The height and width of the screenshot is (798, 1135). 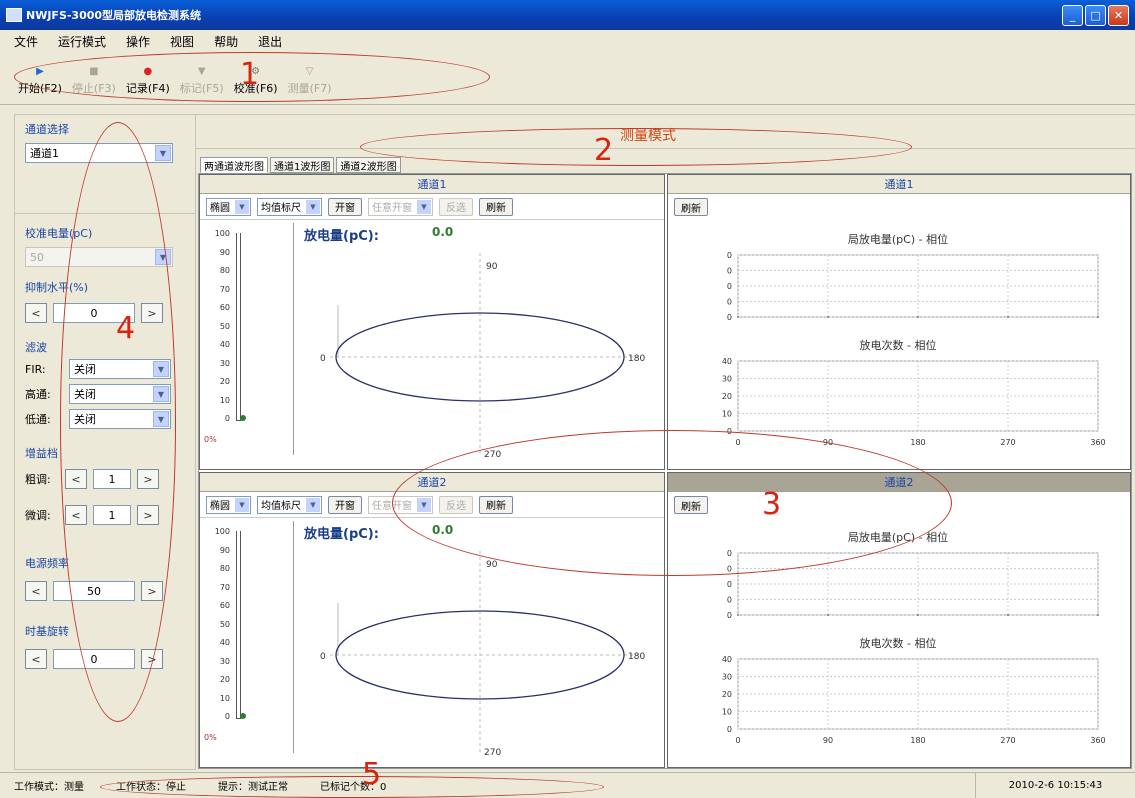 I want to click on pane-toolbar: 椭圆 ▼ 均值标尺 ▼ 开窗 任意开窗 ▼ 反选 刷新, so click(x=432, y=207).